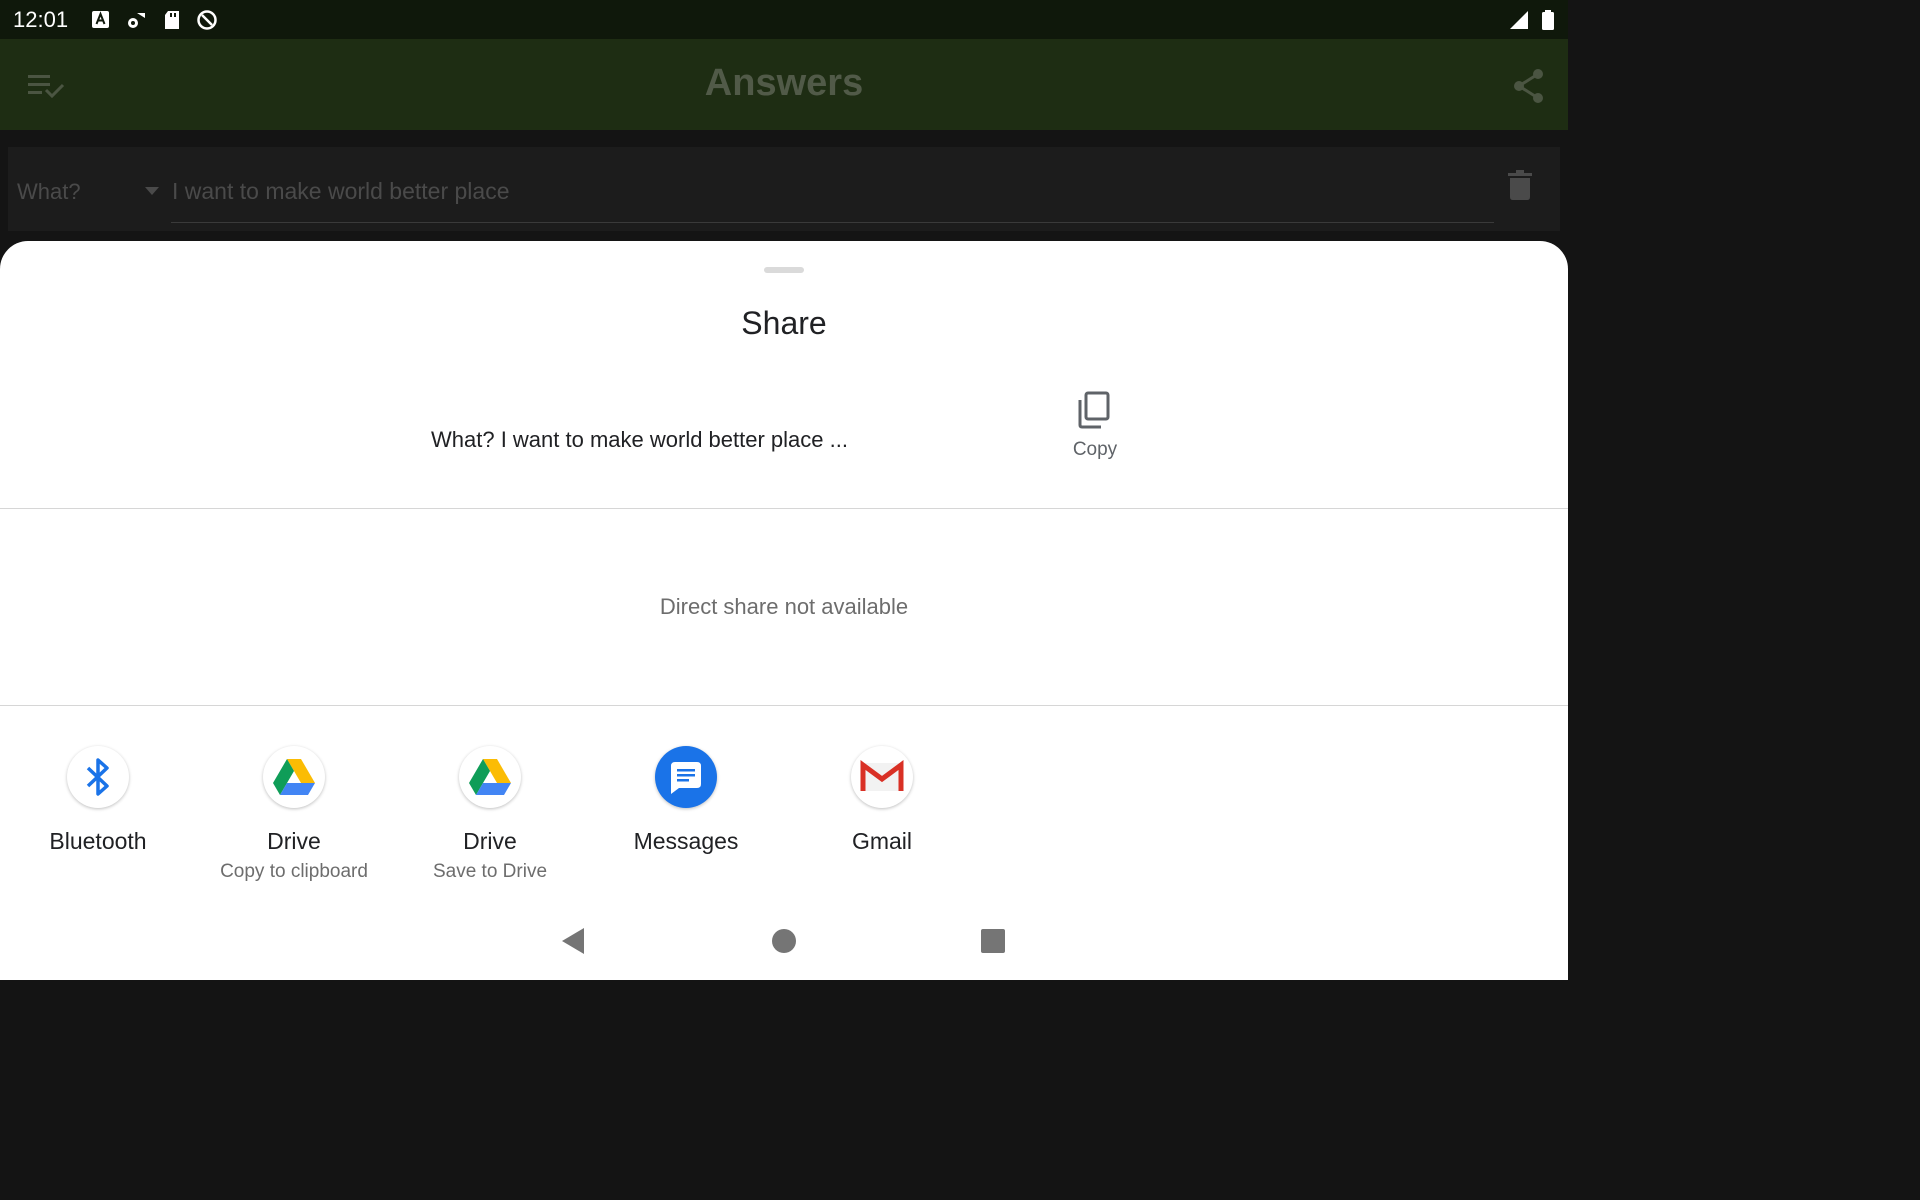 Image resolution: width=1920 pixels, height=1200 pixels. What do you see at coordinates (98, 816) in the screenshot?
I see `share-target-bluetooth: Bluetooth` at bounding box center [98, 816].